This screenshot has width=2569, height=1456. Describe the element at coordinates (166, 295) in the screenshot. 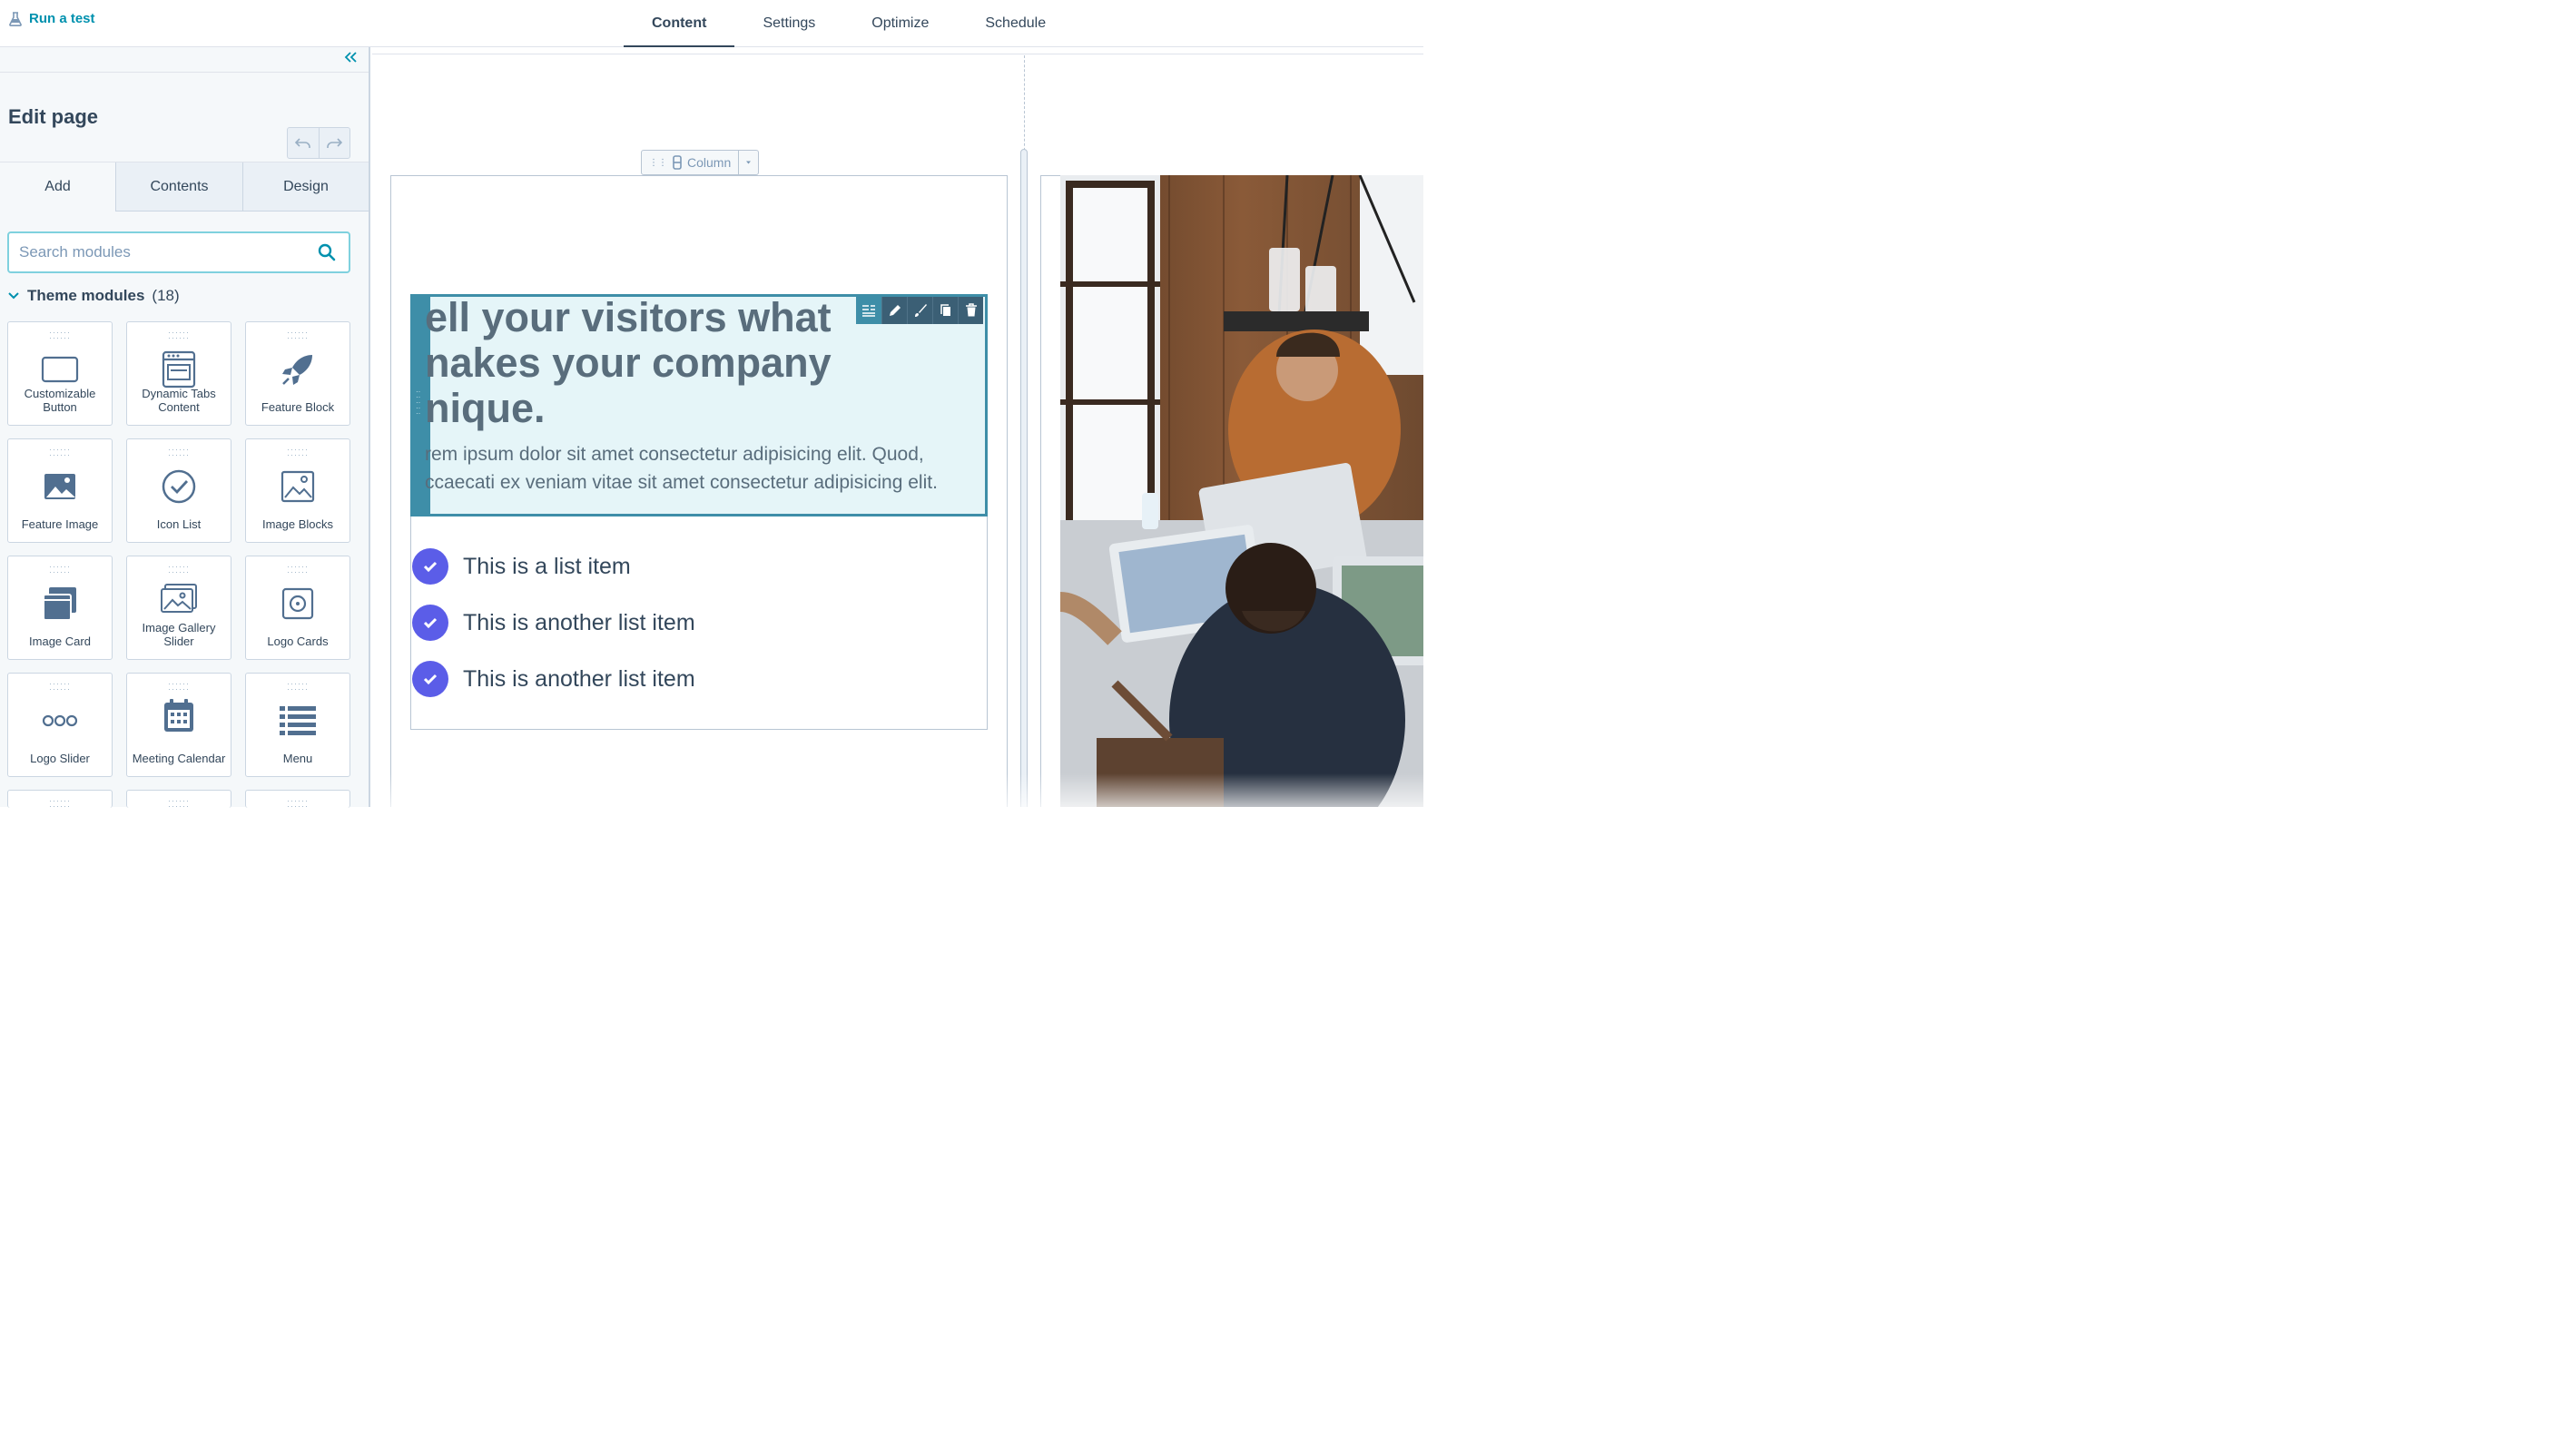

I see `theme-modules-count: (18)` at that location.